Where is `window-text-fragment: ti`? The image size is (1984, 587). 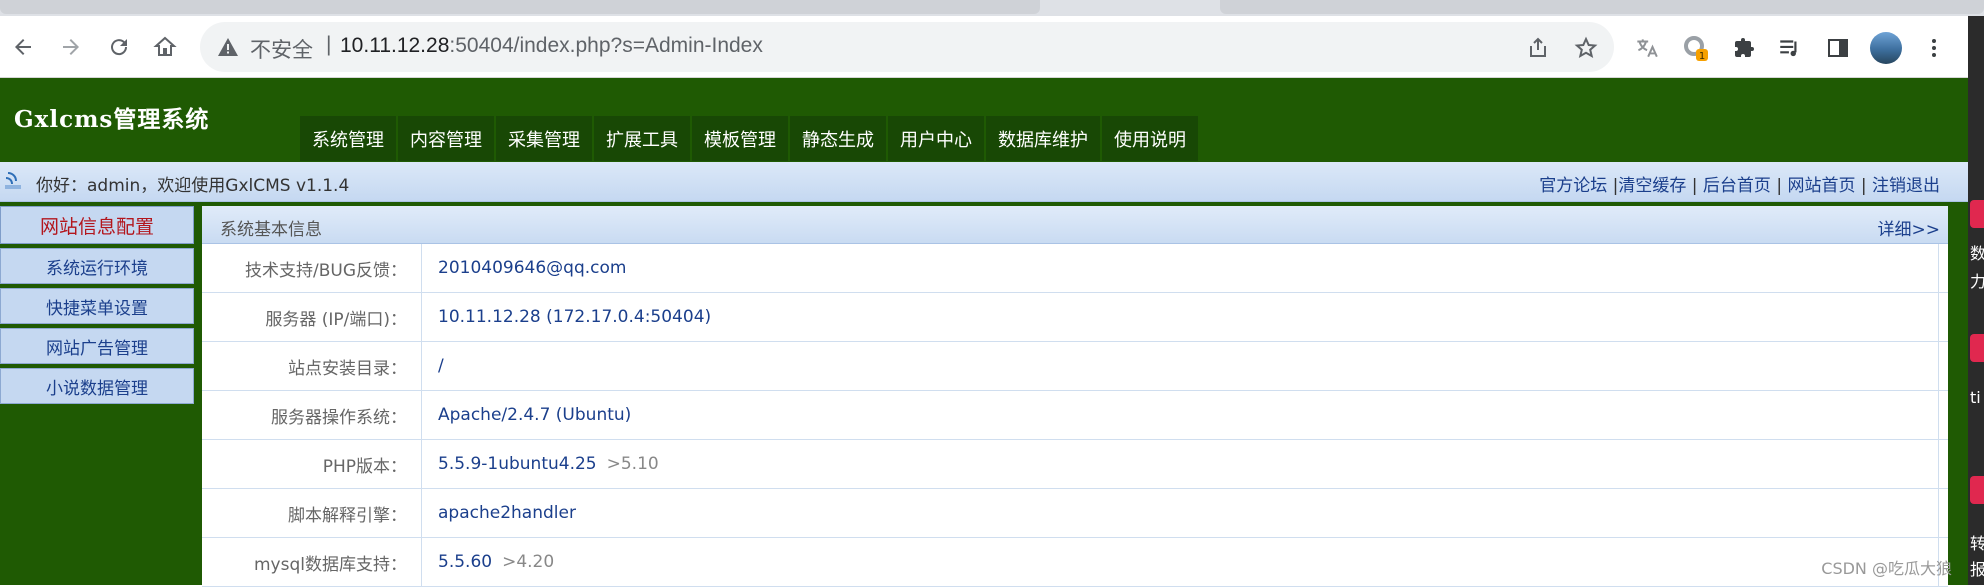 window-text-fragment: ti is located at coordinates (1975, 397).